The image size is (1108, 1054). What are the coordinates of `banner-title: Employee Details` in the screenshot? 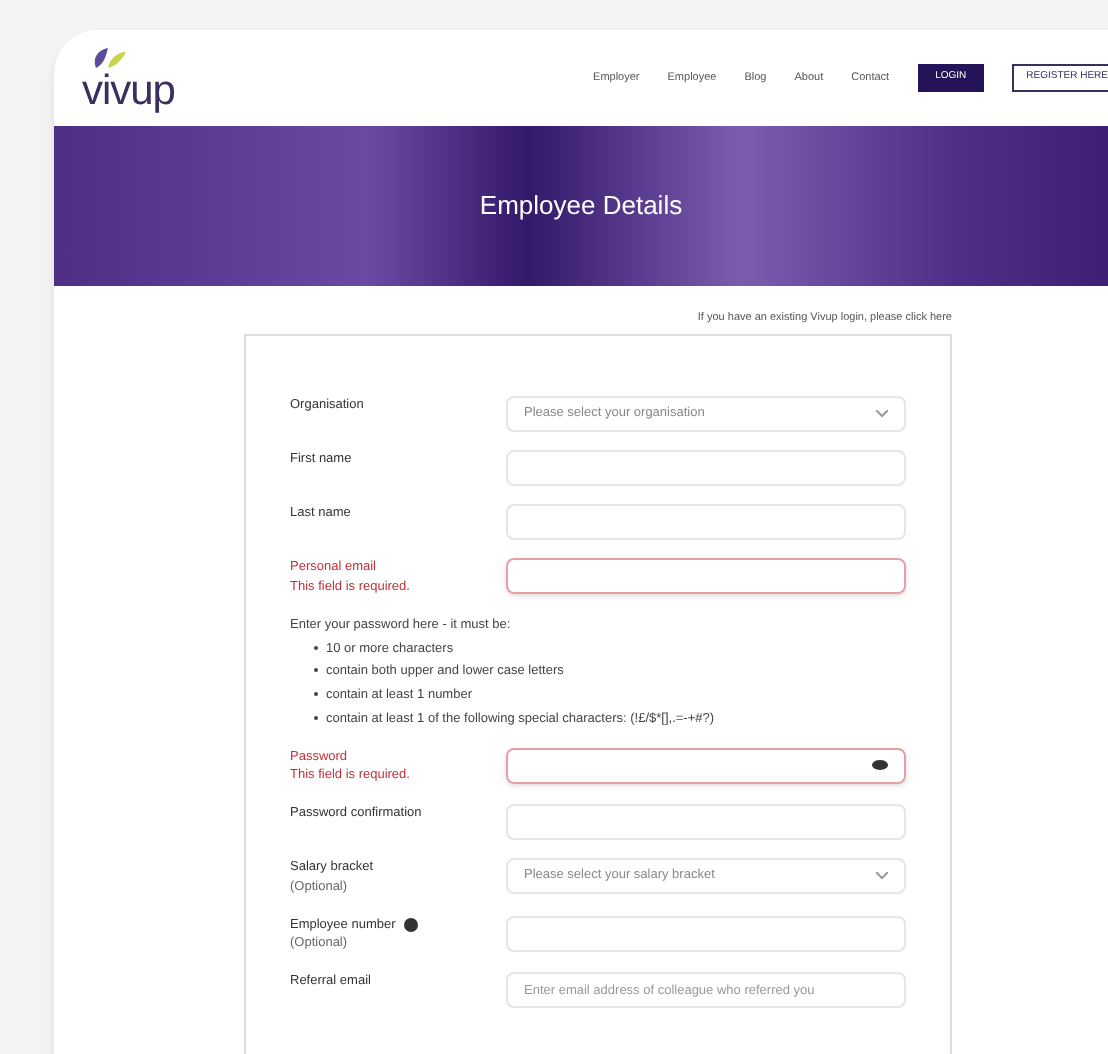 It's located at (581, 206).